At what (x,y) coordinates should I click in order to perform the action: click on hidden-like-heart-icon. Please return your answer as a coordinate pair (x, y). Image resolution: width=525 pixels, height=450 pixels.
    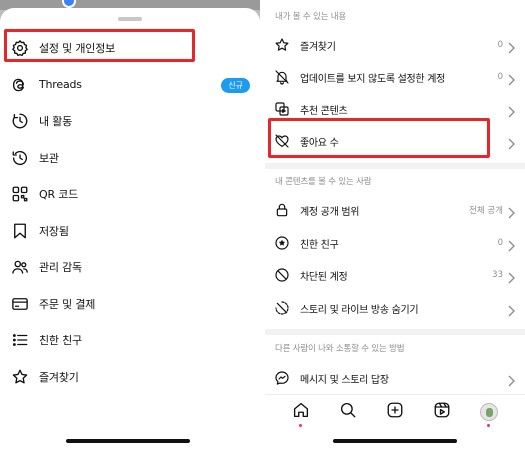
    Looking at the image, I should click on (282, 141).